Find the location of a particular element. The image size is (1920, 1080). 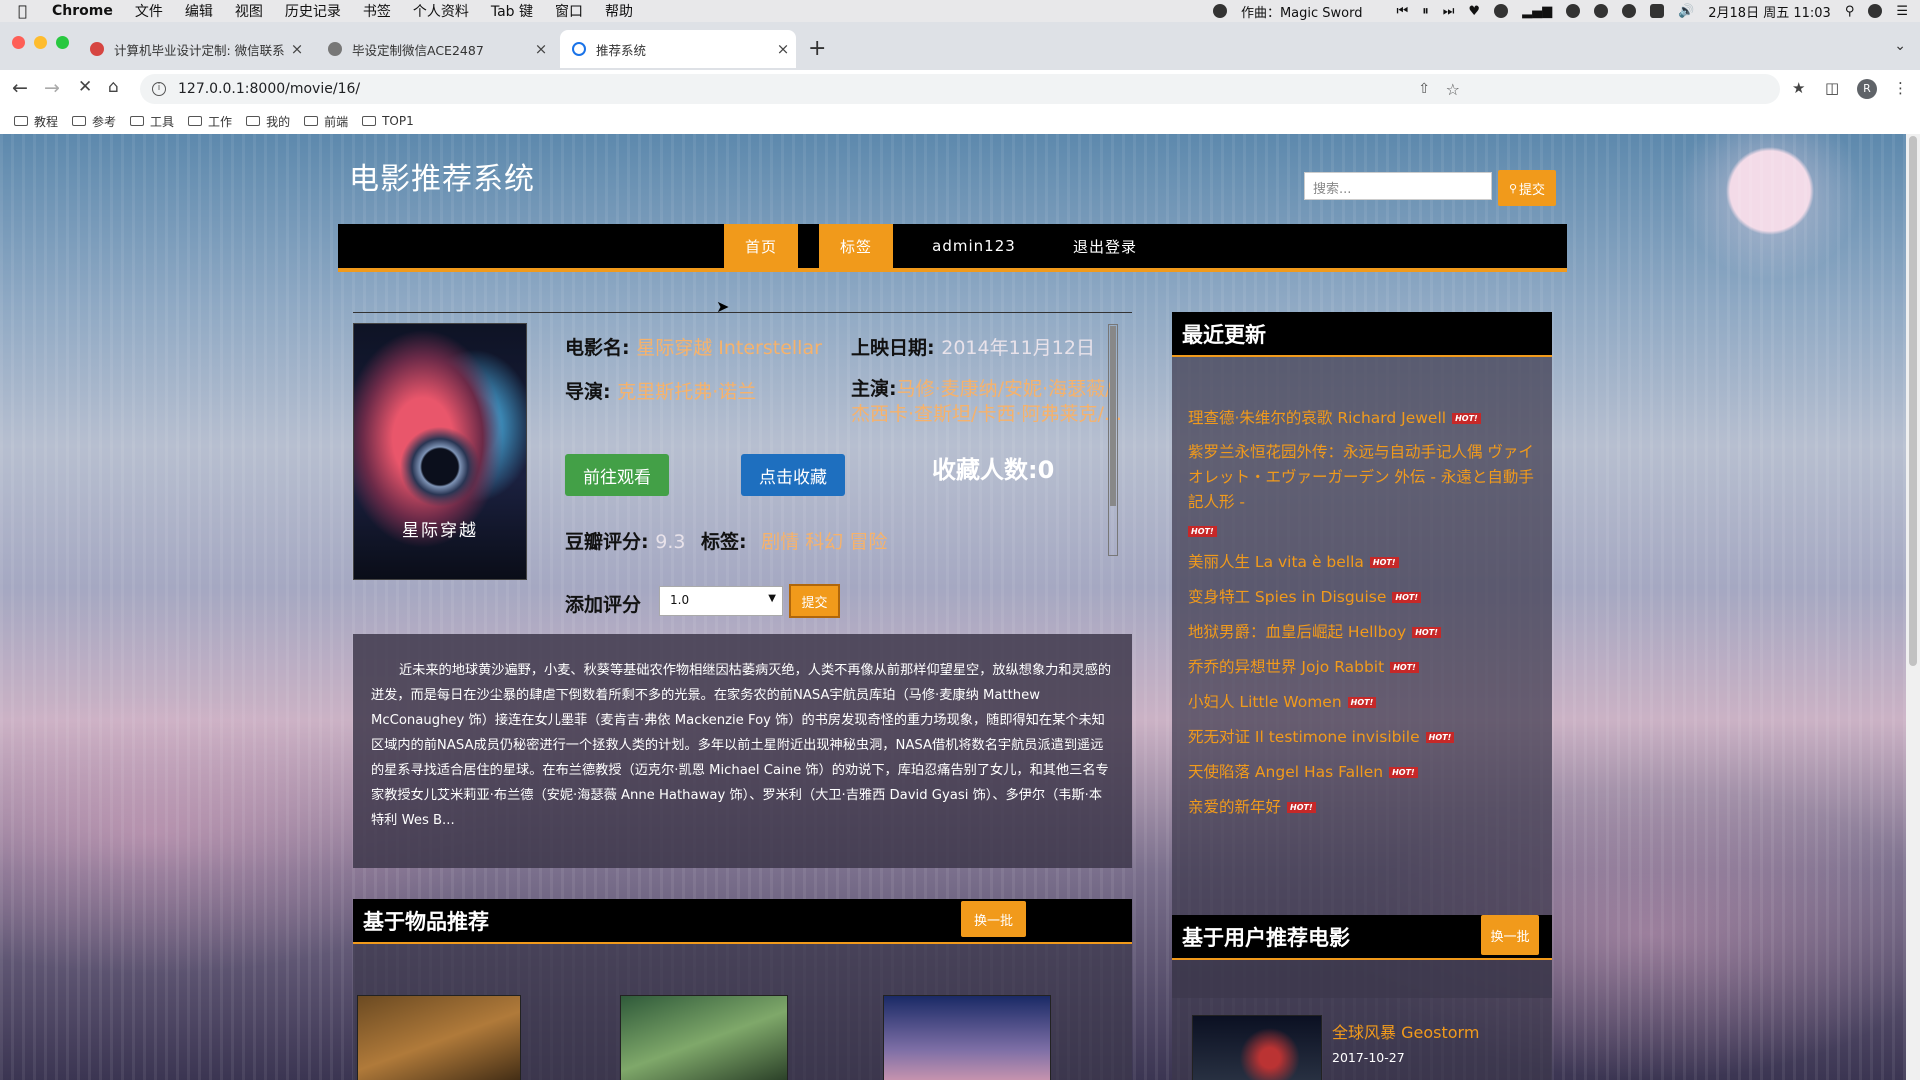

menu-file: 文件 is located at coordinates (149, 11).